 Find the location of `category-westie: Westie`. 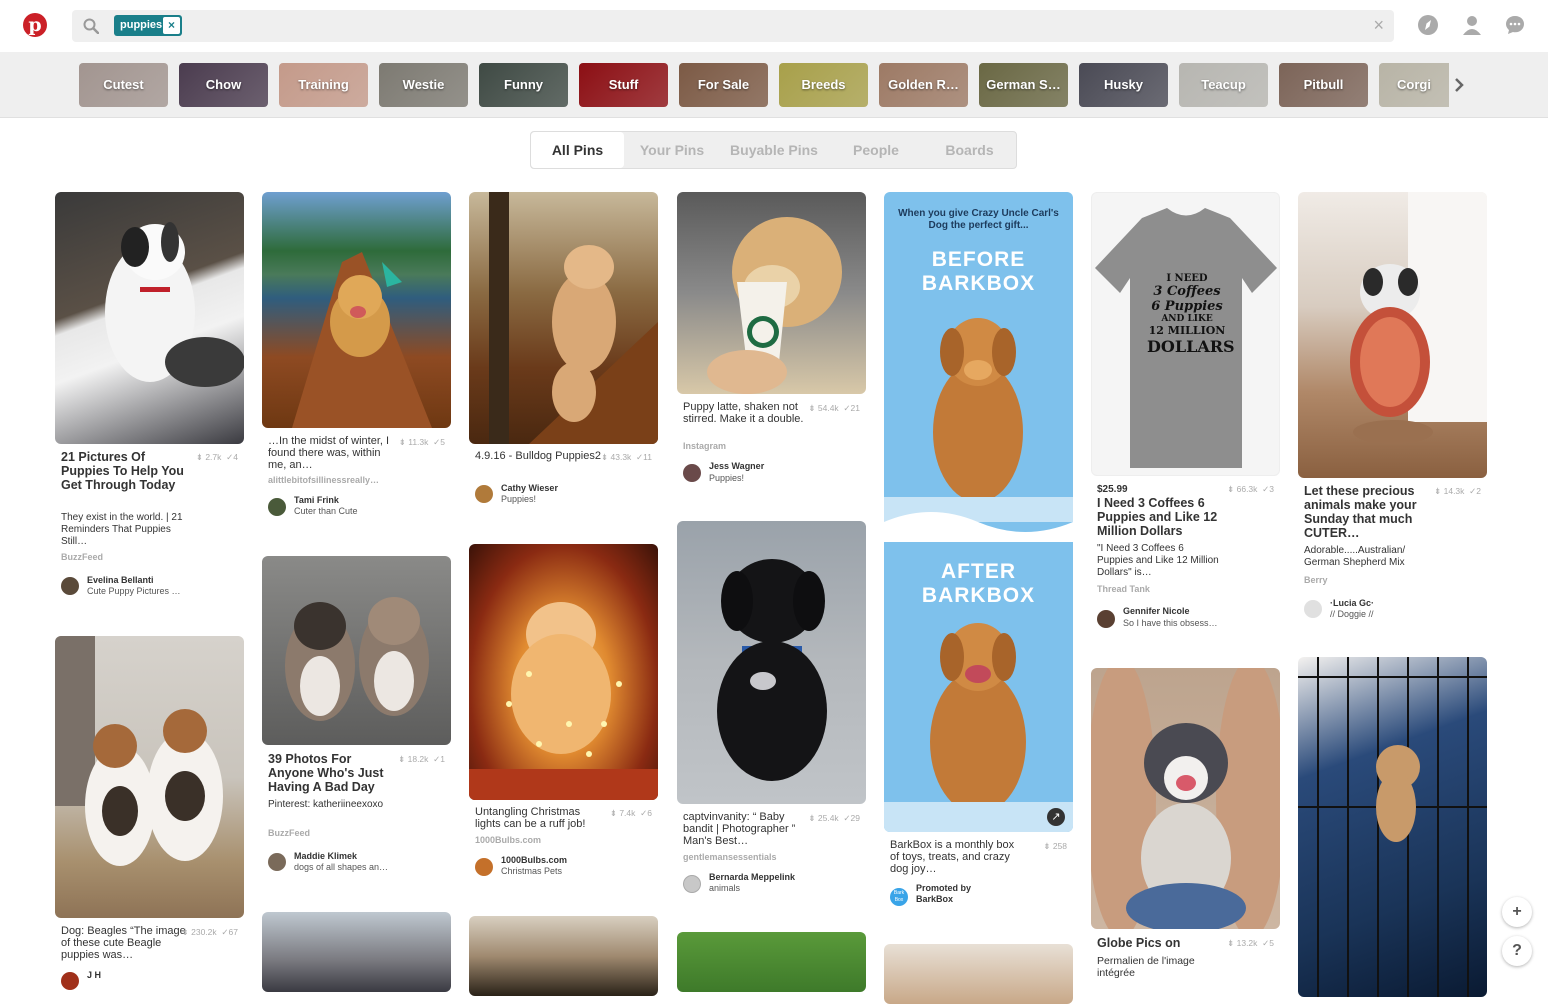

category-westie: Westie is located at coordinates (423, 85).